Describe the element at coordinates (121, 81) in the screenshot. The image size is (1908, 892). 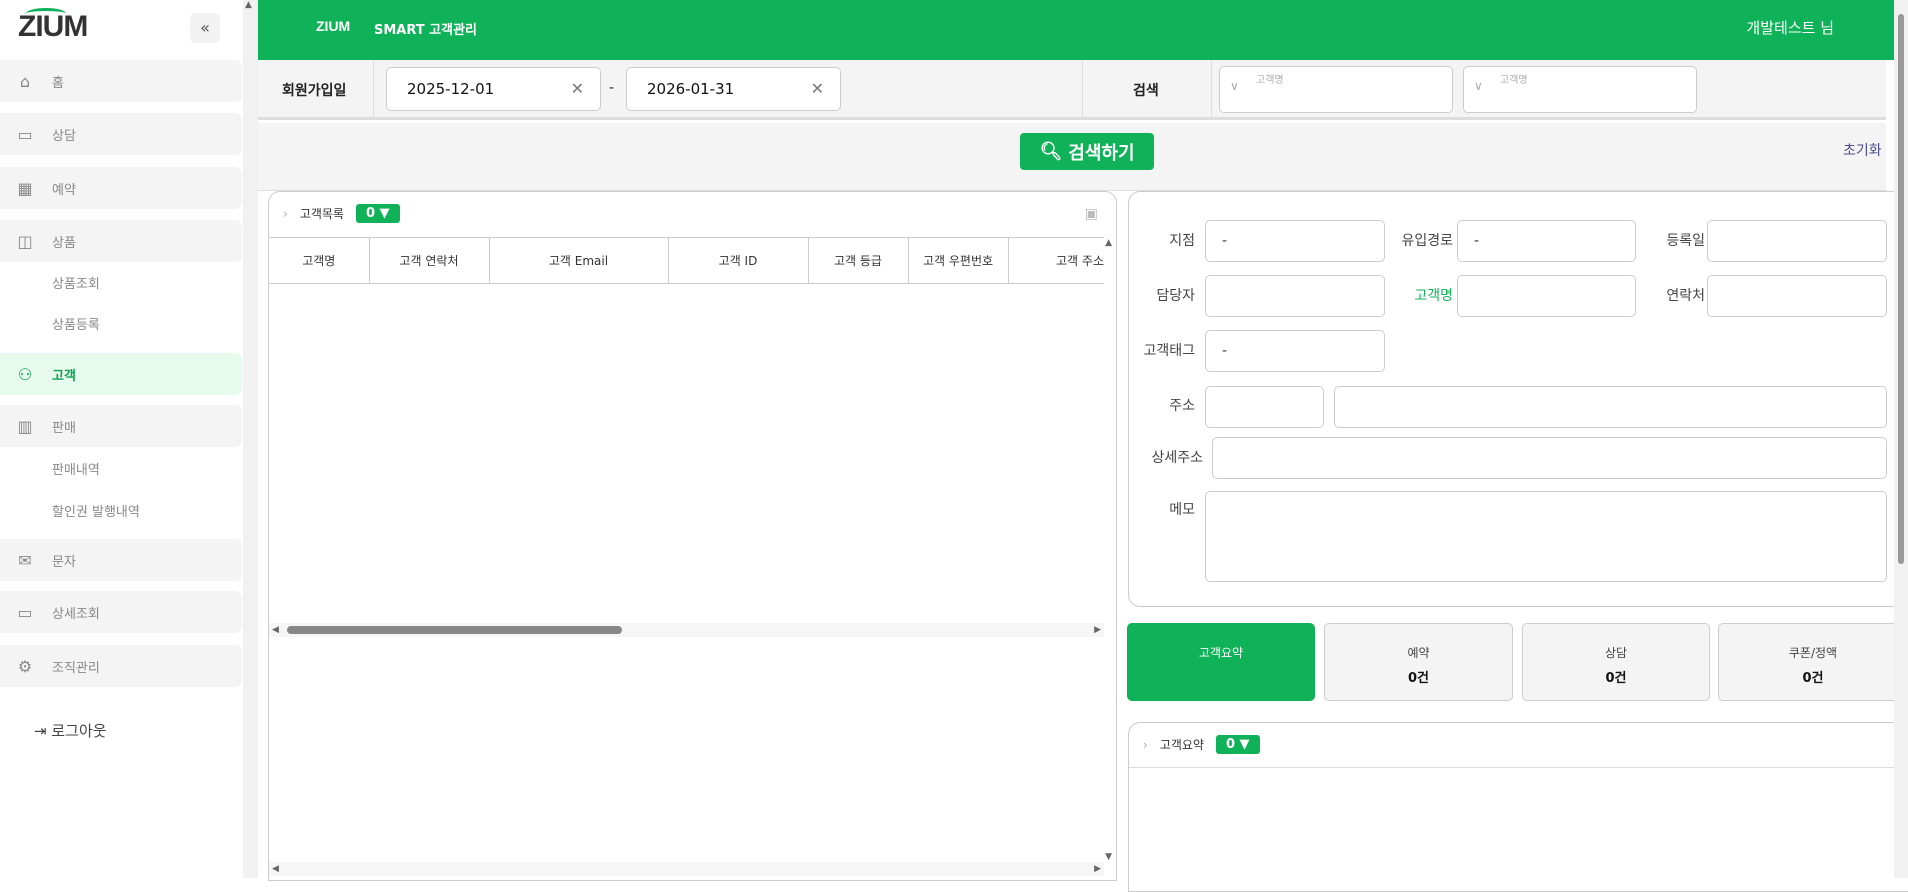
I see `sidebar-item-home: ⌂ 홈` at that location.